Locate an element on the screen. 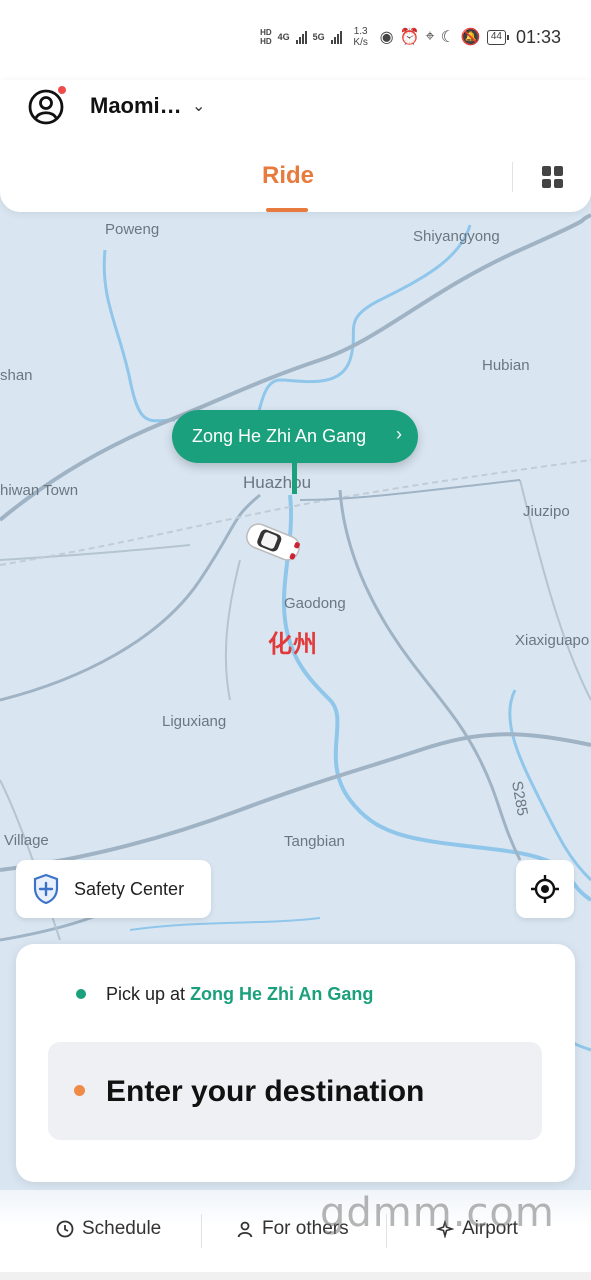  network-speed: 1.3 K/s is located at coordinates (361, 37).